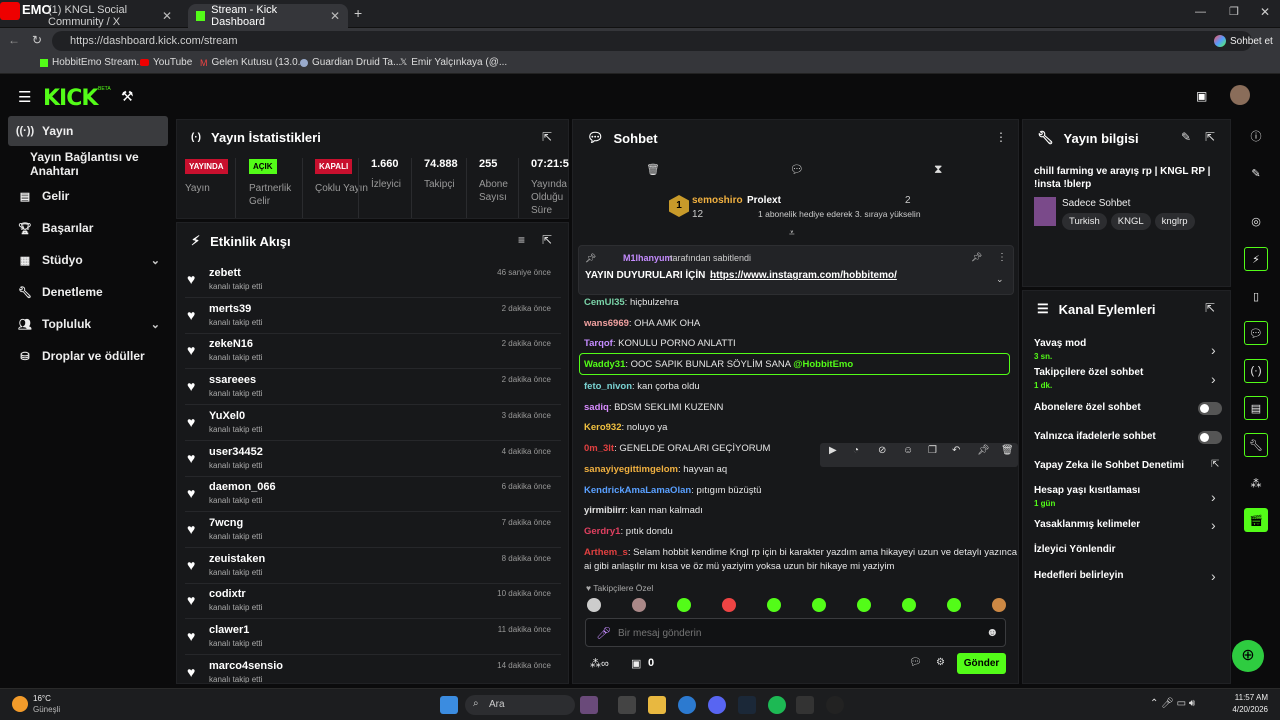 The width and height of the screenshot is (1280, 720). What do you see at coordinates (14, 40) in the screenshot?
I see `back-icon: ←` at bounding box center [14, 40].